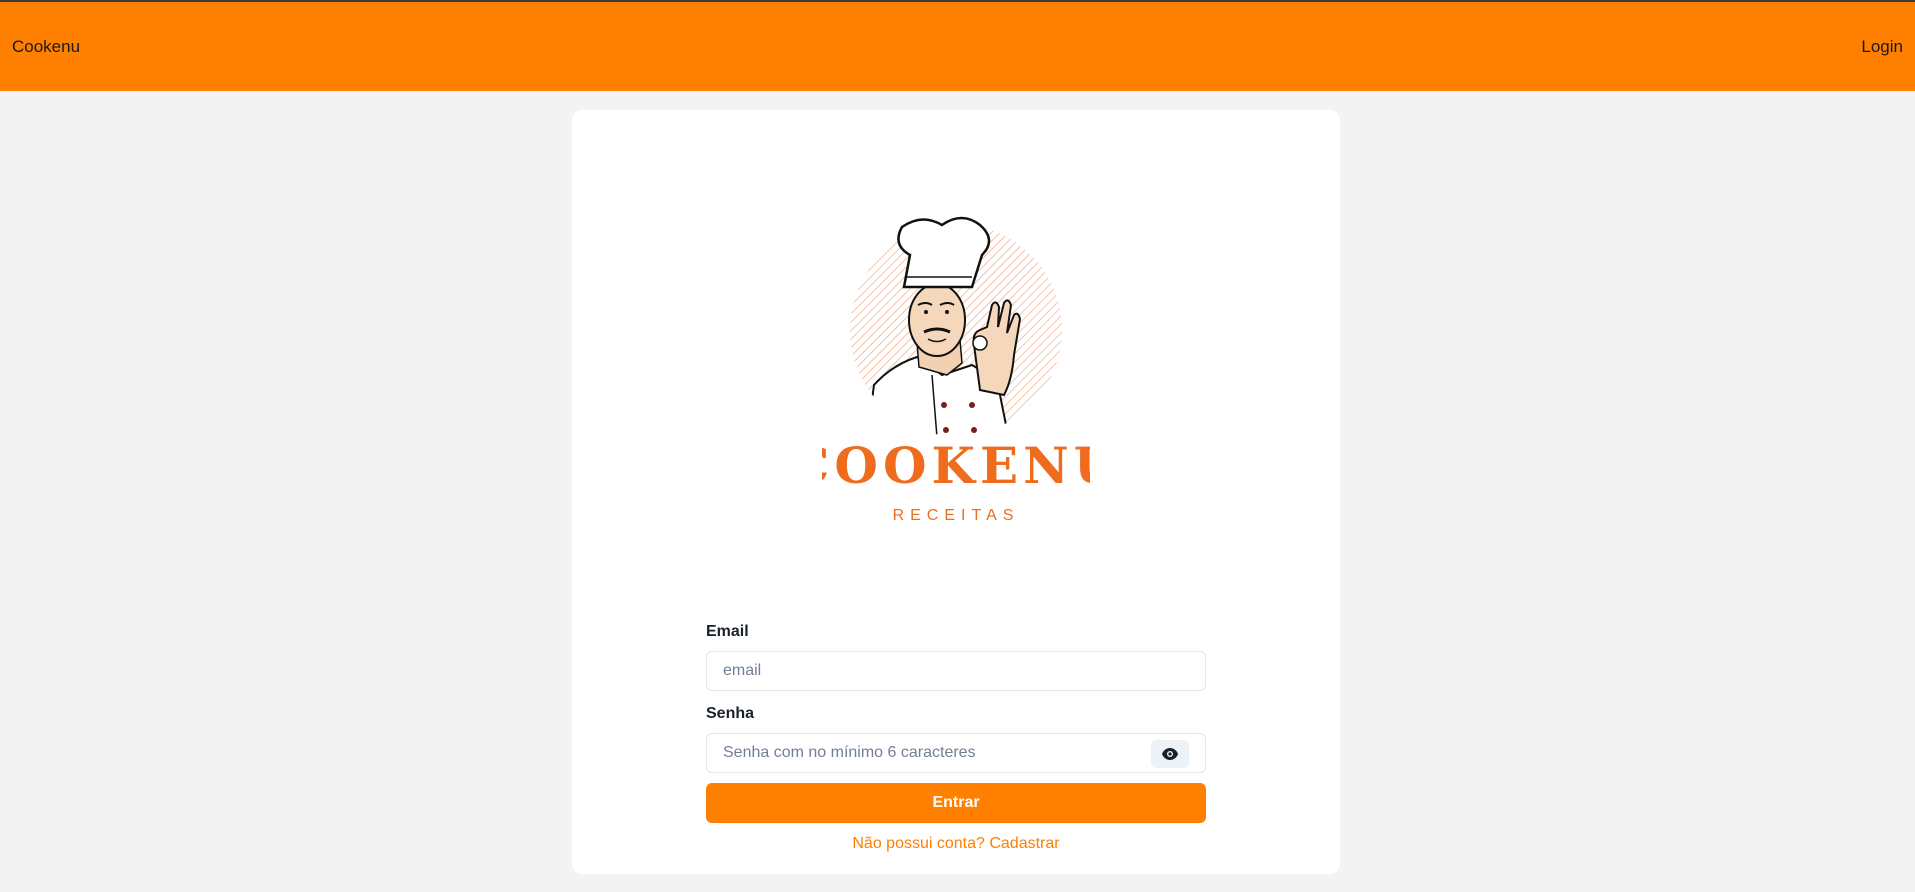 Image resolution: width=1915 pixels, height=892 pixels. Describe the element at coordinates (727, 631) in the screenshot. I see `email-label: Email` at that location.